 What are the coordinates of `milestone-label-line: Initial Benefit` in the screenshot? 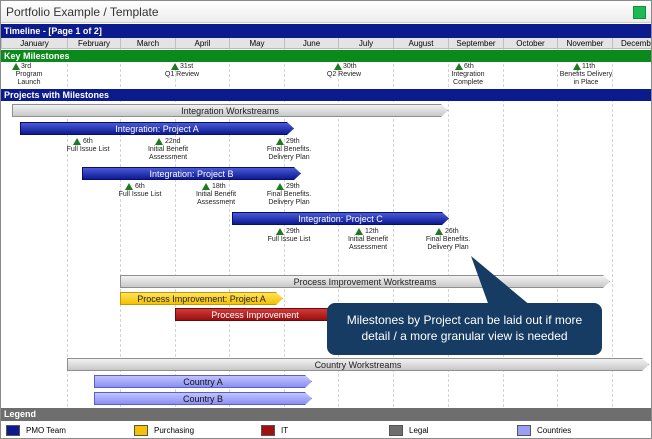 It's located at (368, 239).